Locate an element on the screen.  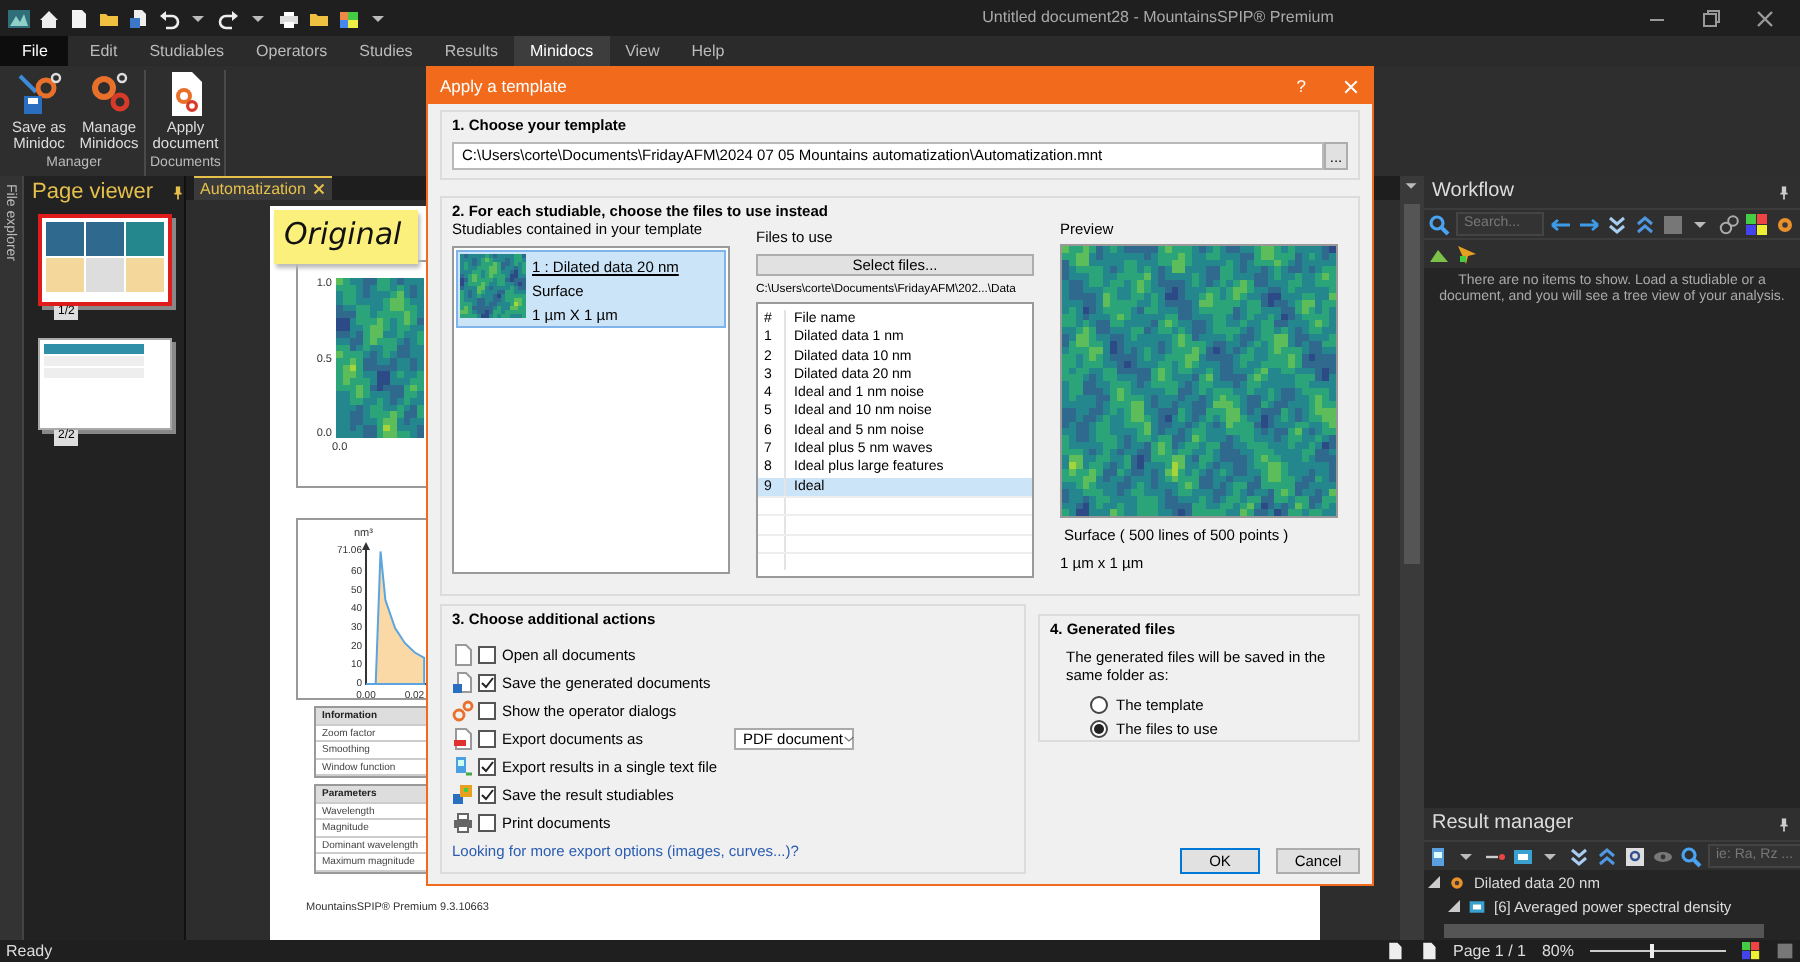
menu-tab: Studies is located at coordinates (386, 51).